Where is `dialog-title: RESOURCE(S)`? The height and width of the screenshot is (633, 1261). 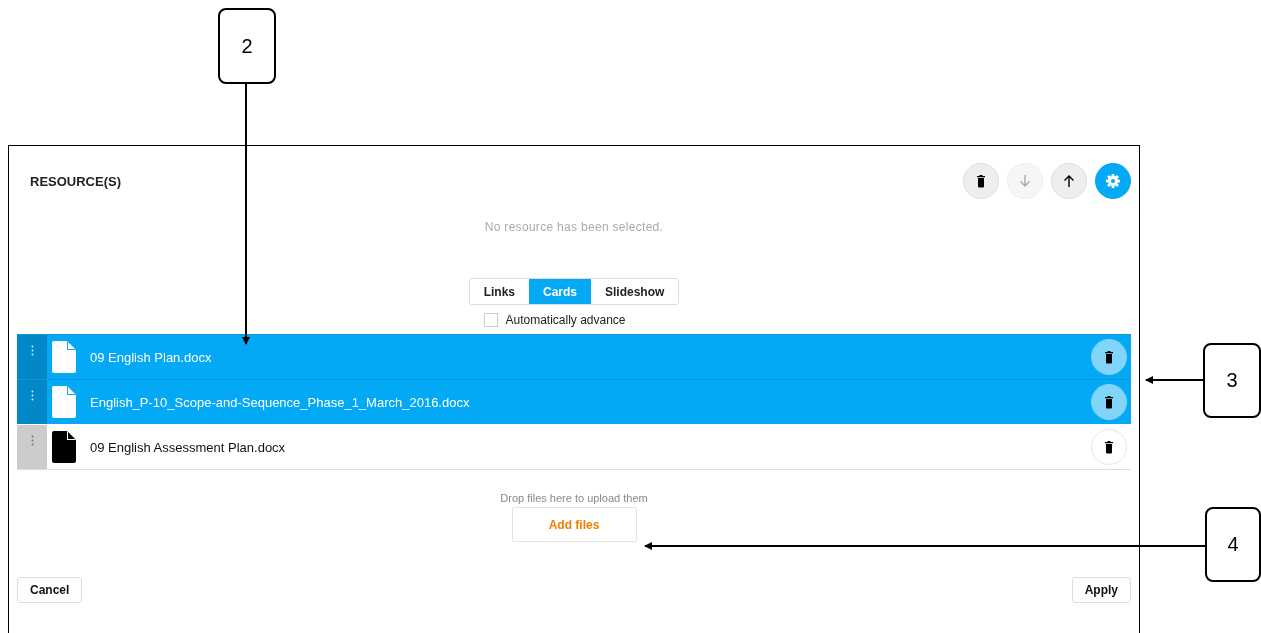 dialog-title: RESOURCE(S) is located at coordinates (75, 181).